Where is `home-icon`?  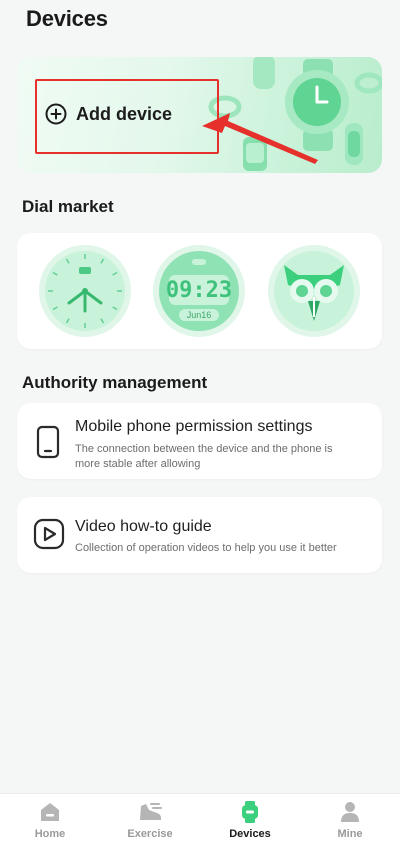
home-icon is located at coordinates (50, 812).